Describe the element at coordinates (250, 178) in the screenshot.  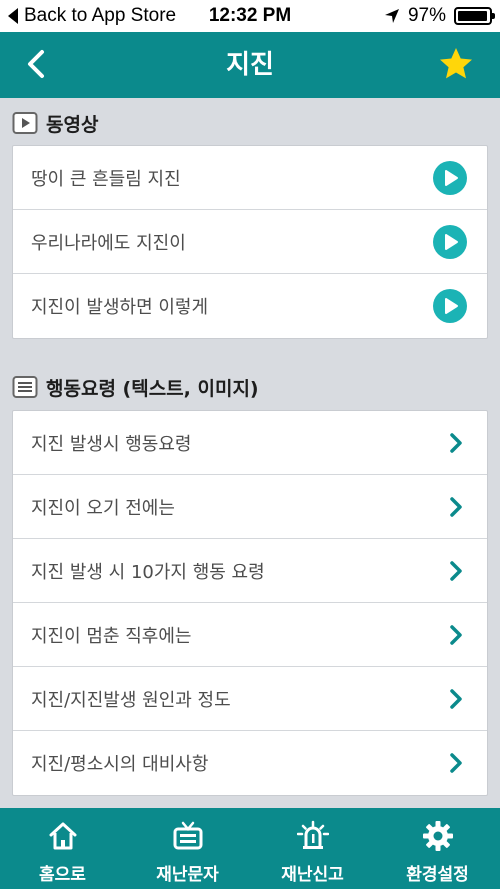
I see `video-item: 땅이 큰 흔들림 지진` at that location.